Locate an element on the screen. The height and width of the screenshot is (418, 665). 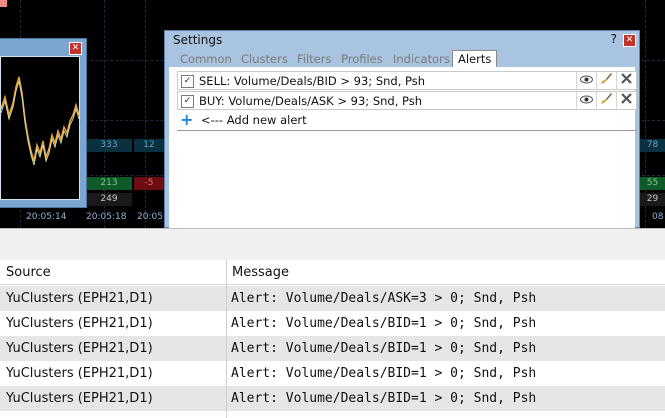
cluster-cell: -5 is located at coordinates (149, 183).